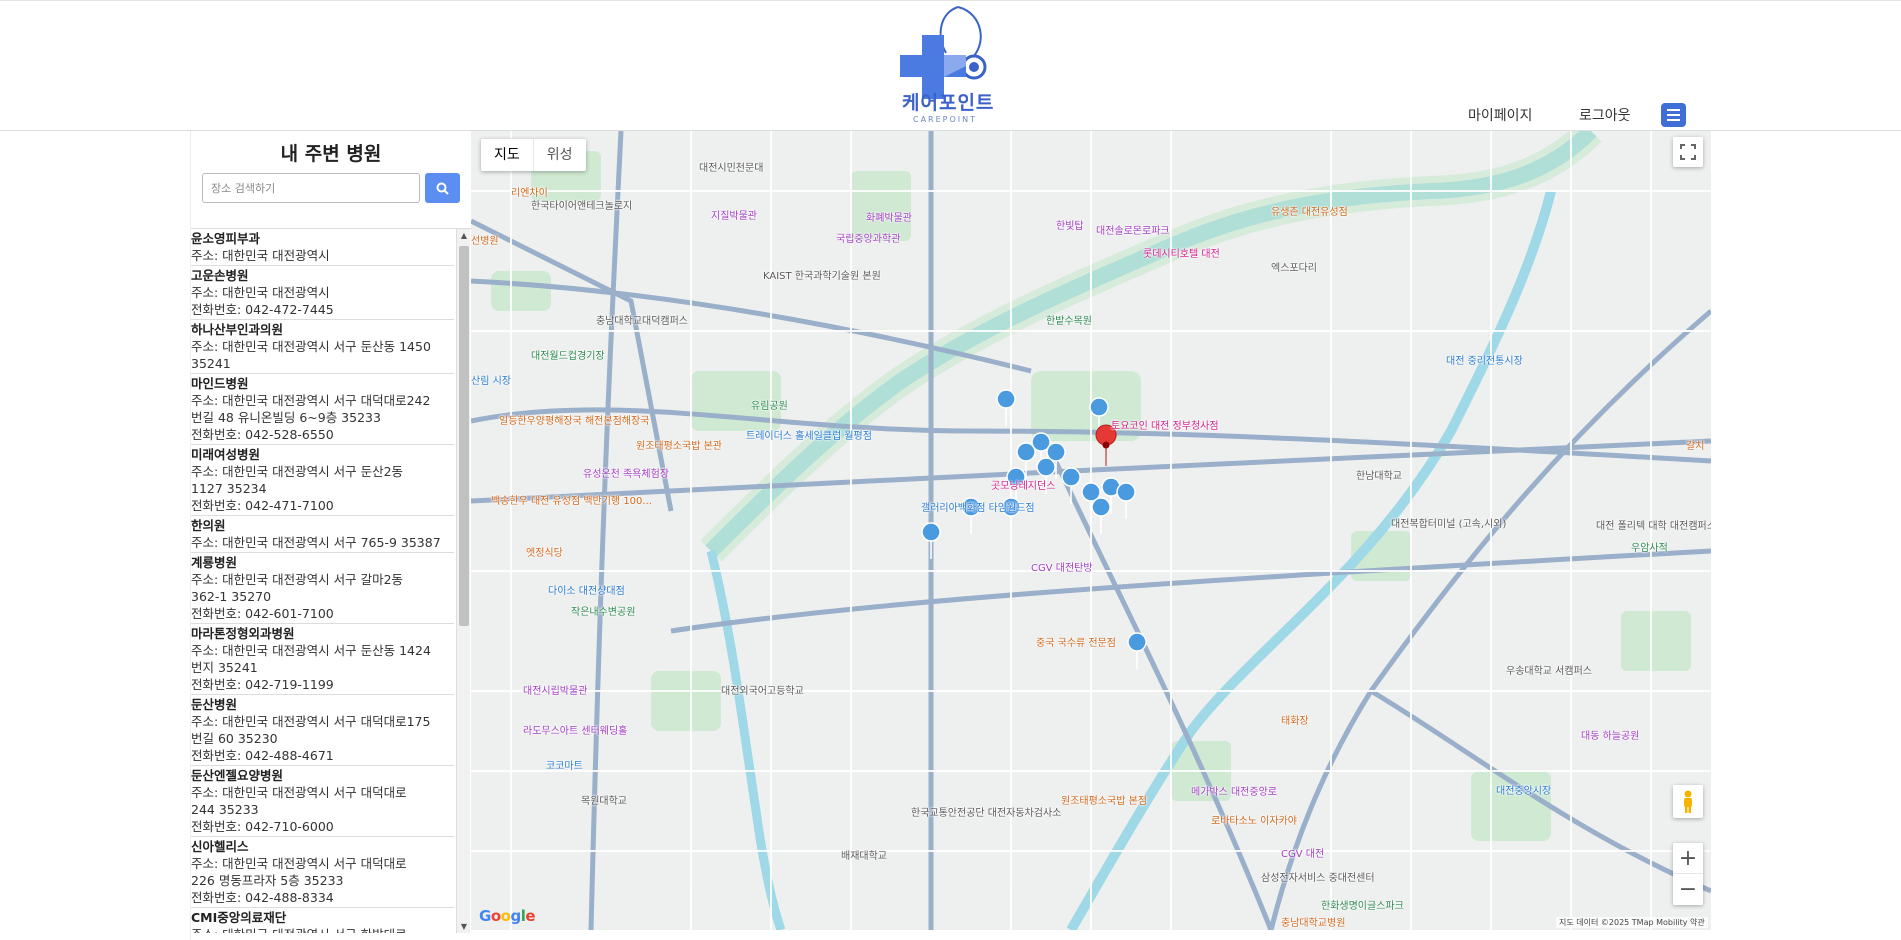  Describe the element at coordinates (442, 188) in the screenshot. I see `search-button` at that location.